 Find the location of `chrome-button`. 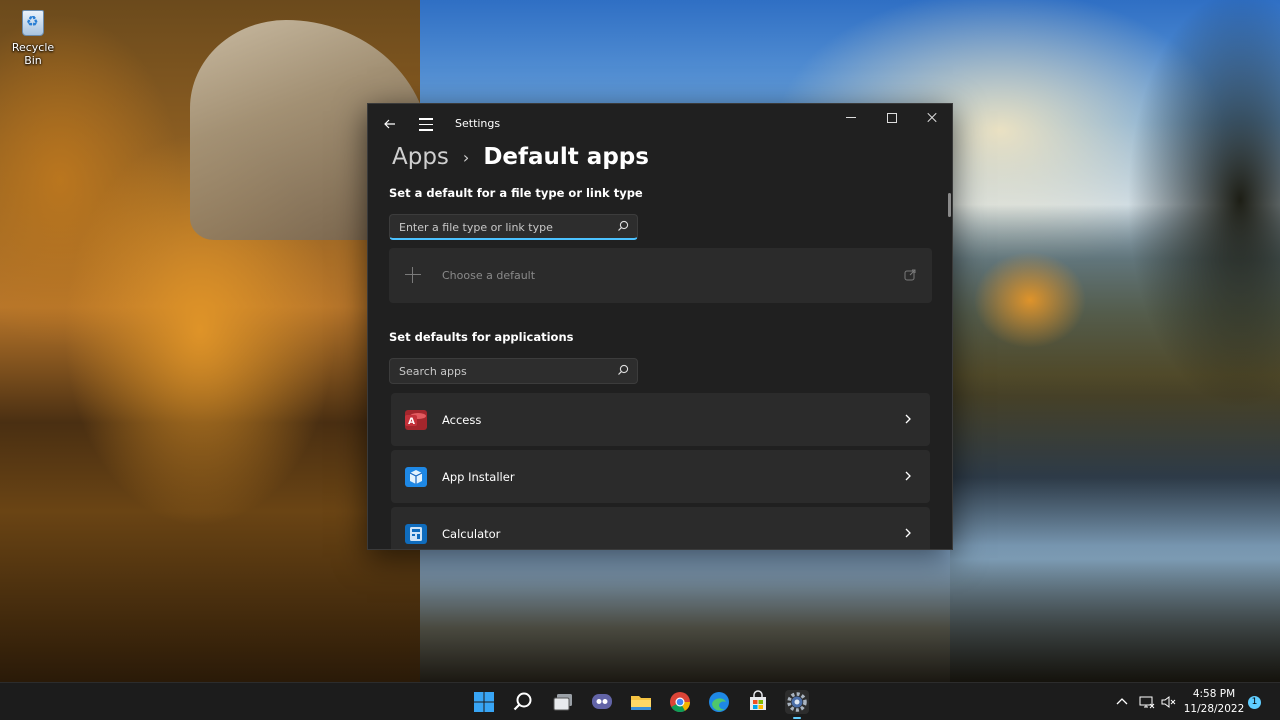

chrome-button is located at coordinates (680, 702).